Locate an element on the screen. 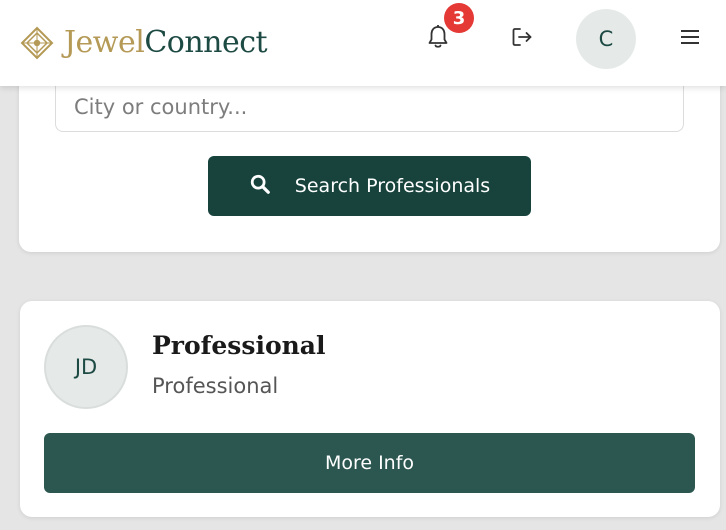  bell-icon is located at coordinates (438, 39).